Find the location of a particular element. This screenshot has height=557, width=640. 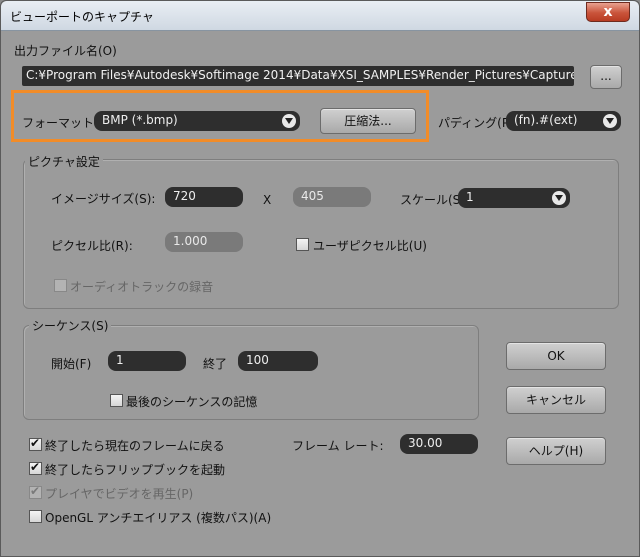

end-label: 終了 is located at coordinates (215, 364).